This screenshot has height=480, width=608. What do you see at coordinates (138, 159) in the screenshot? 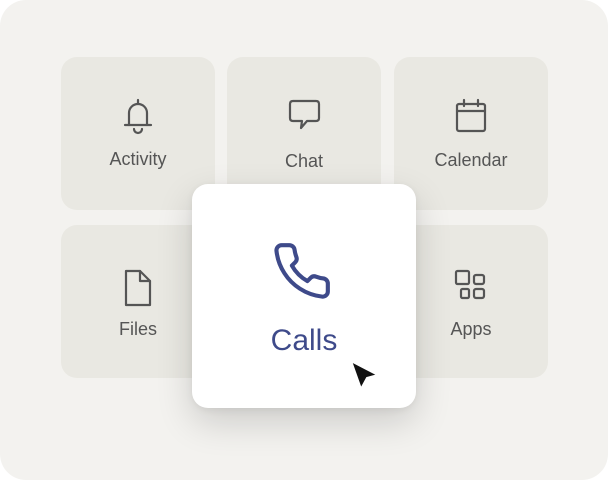
I see `tile-activity-label: Activity` at bounding box center [138, 159].